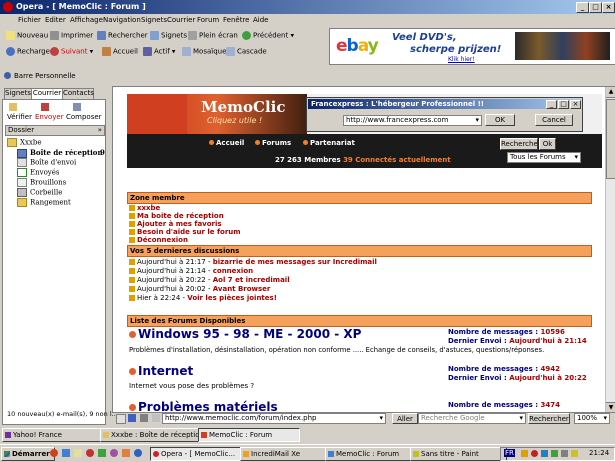  I want to click on folder-trash: Corbeille, so click(39, 192).